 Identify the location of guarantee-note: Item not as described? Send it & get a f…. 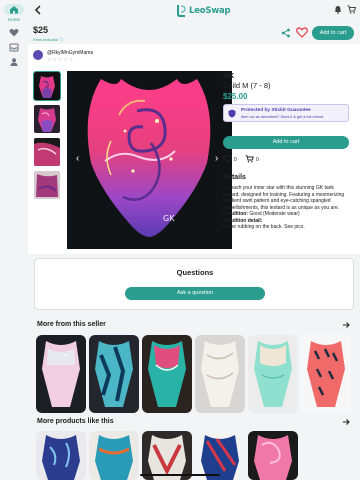
(283, 117).